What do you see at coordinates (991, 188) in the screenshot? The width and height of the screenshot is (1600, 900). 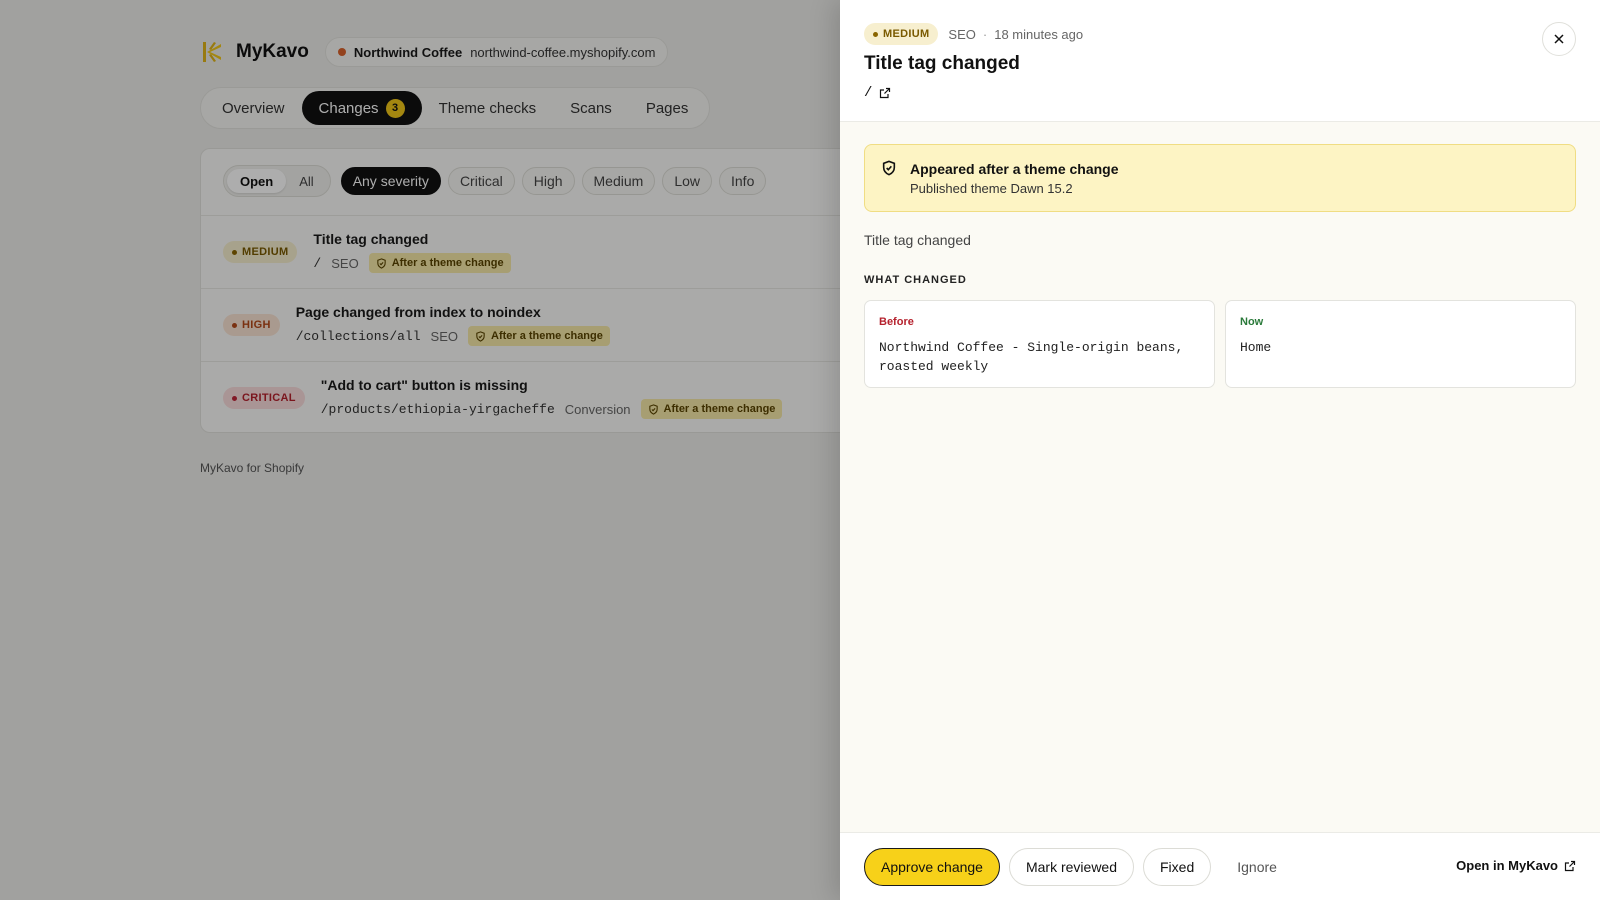 I see `callout-subtitle: Published theme Dawn 15.2` at bounding box center [991, 188].